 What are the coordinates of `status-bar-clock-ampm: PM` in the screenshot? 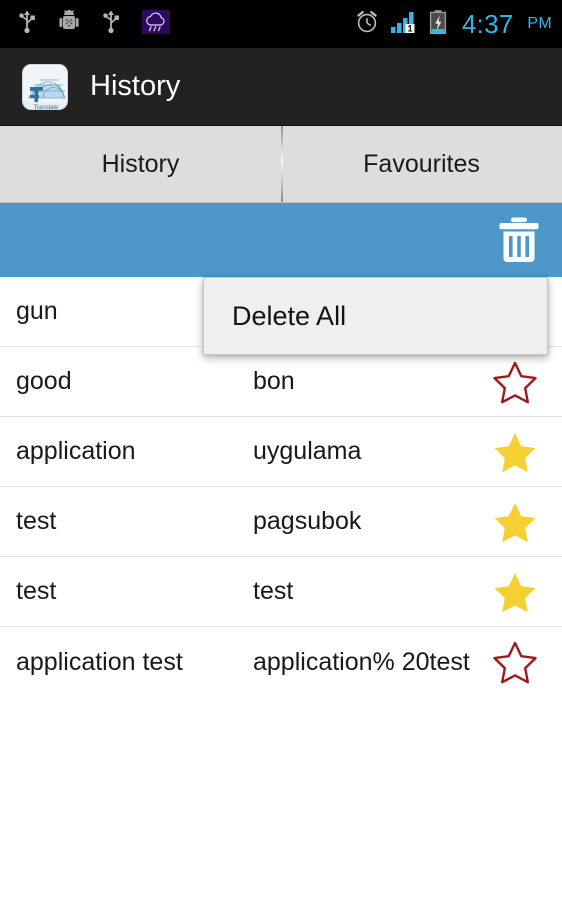 It's located at (539, 23).